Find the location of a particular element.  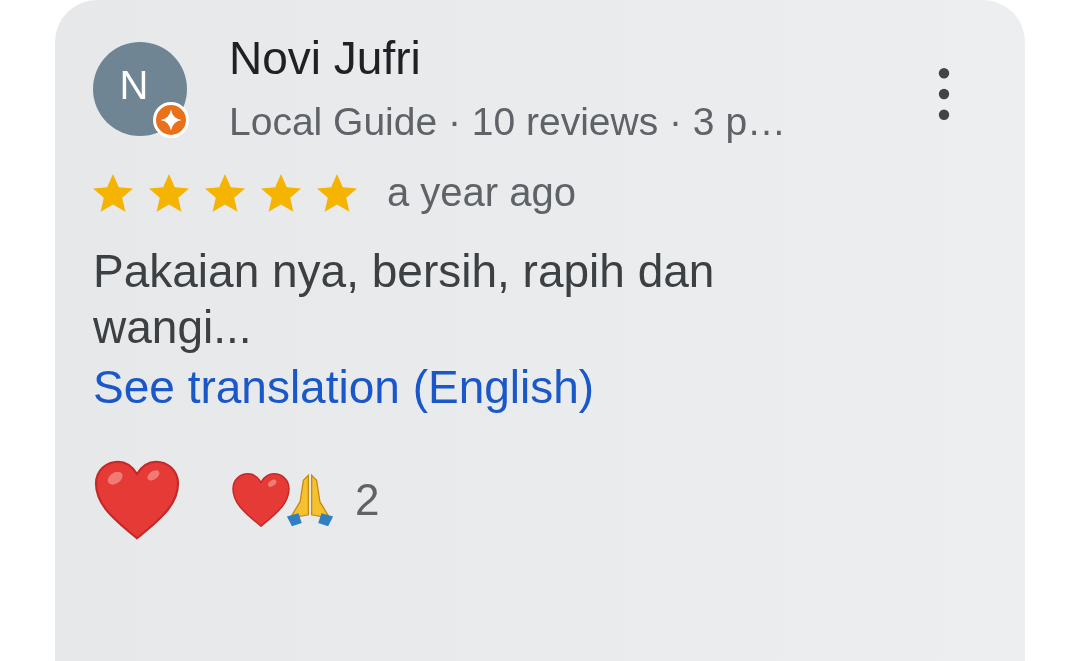

review-time: a year ago is located at coordinates (482, 192).